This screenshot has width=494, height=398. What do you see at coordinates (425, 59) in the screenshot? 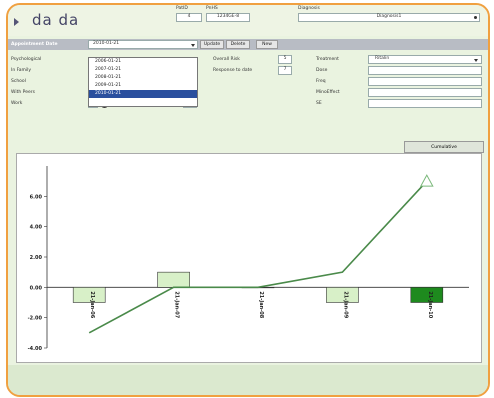
I see `treatment-select: Ritalin` at bounding box center [425, 59].